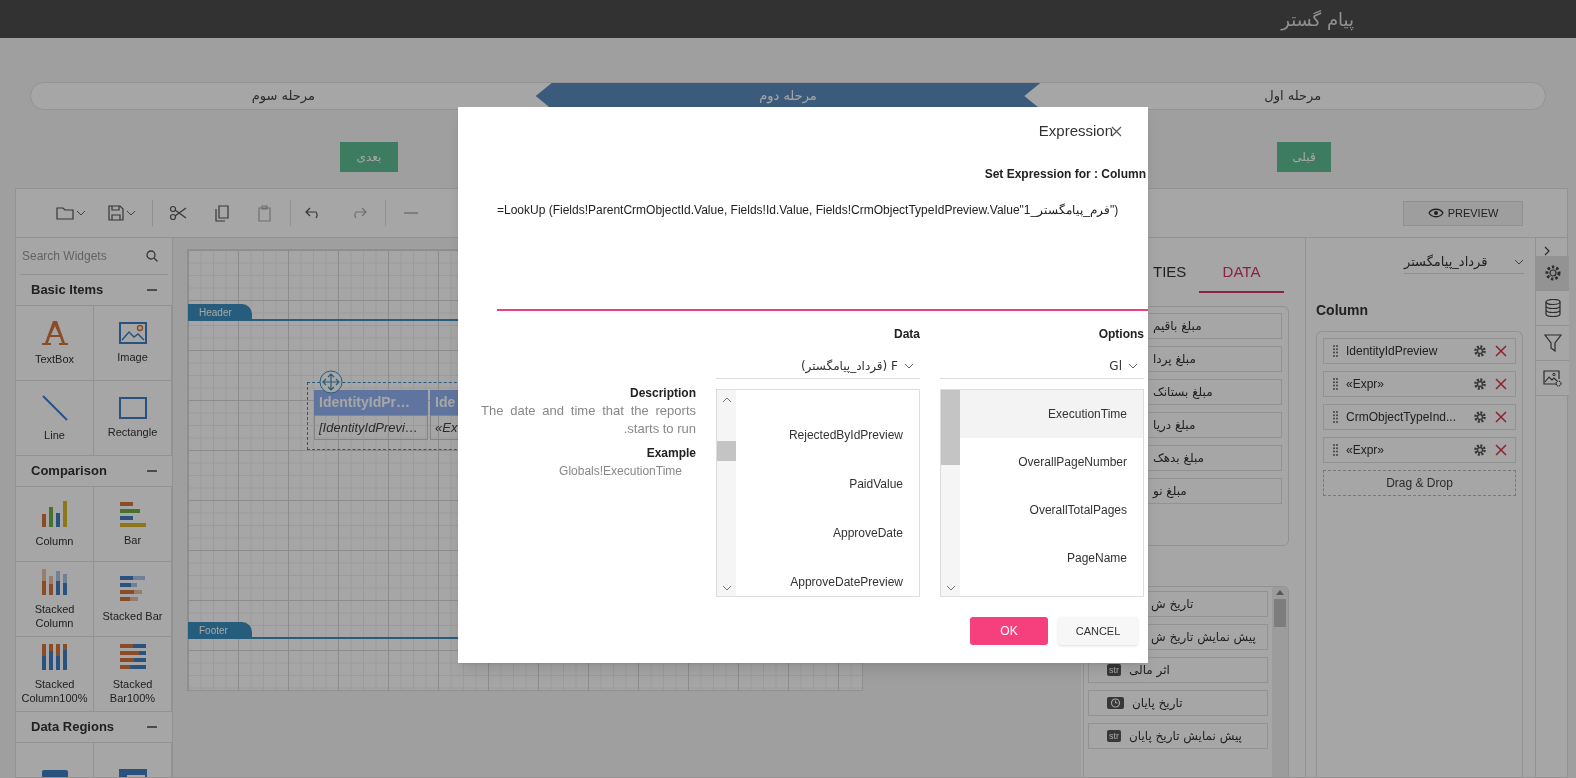 The height and width of the screenshot is (778, 1576). What do you see at coordinates (907, 334) in the screenshot?
I see `column-heading: Data` at bounding box center [907, 334].